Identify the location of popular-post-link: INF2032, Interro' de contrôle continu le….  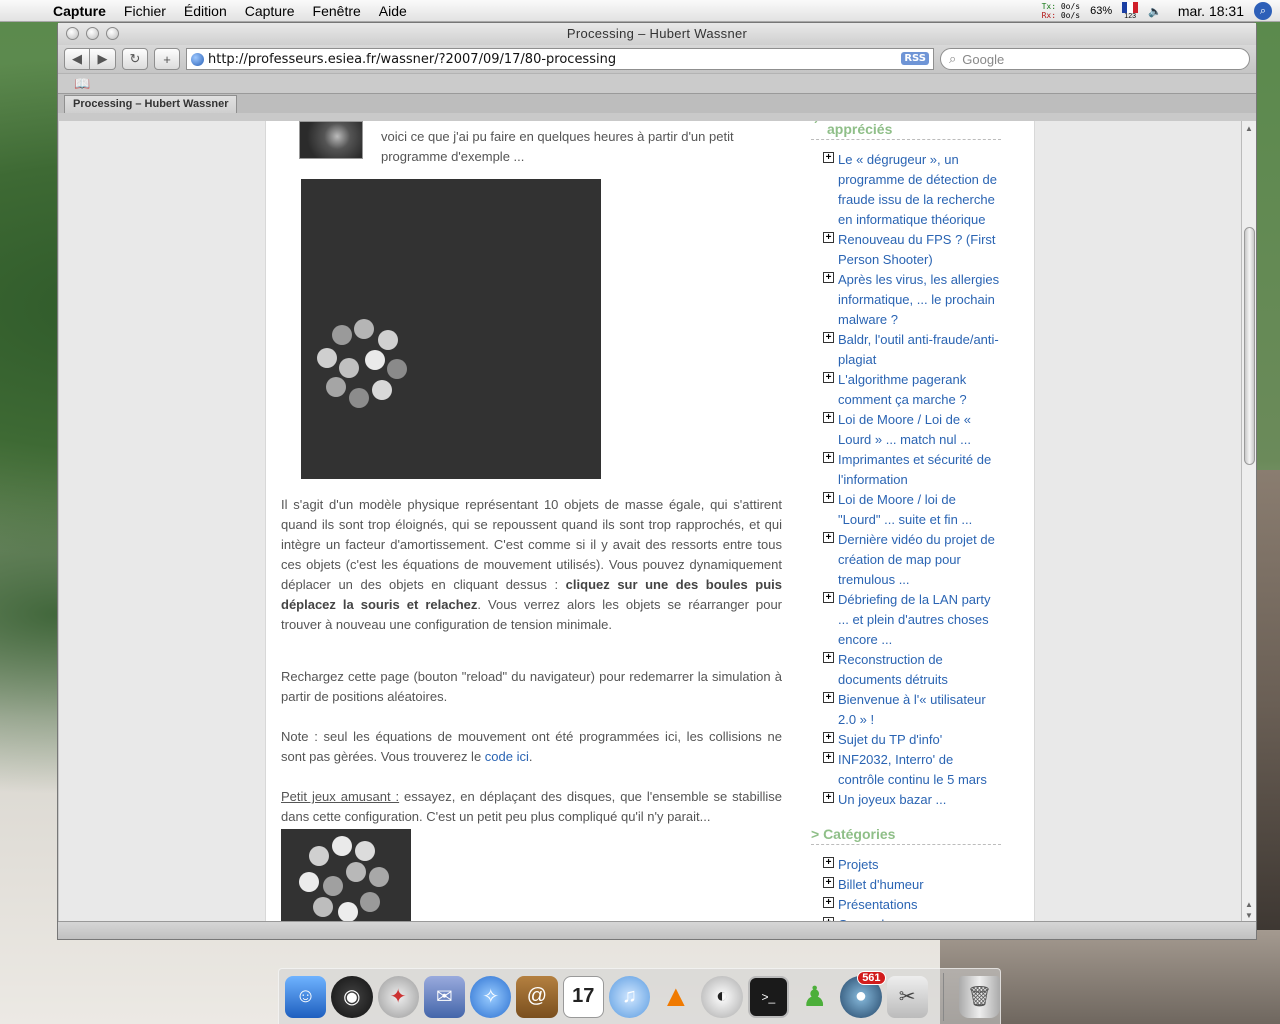
(912, 769).